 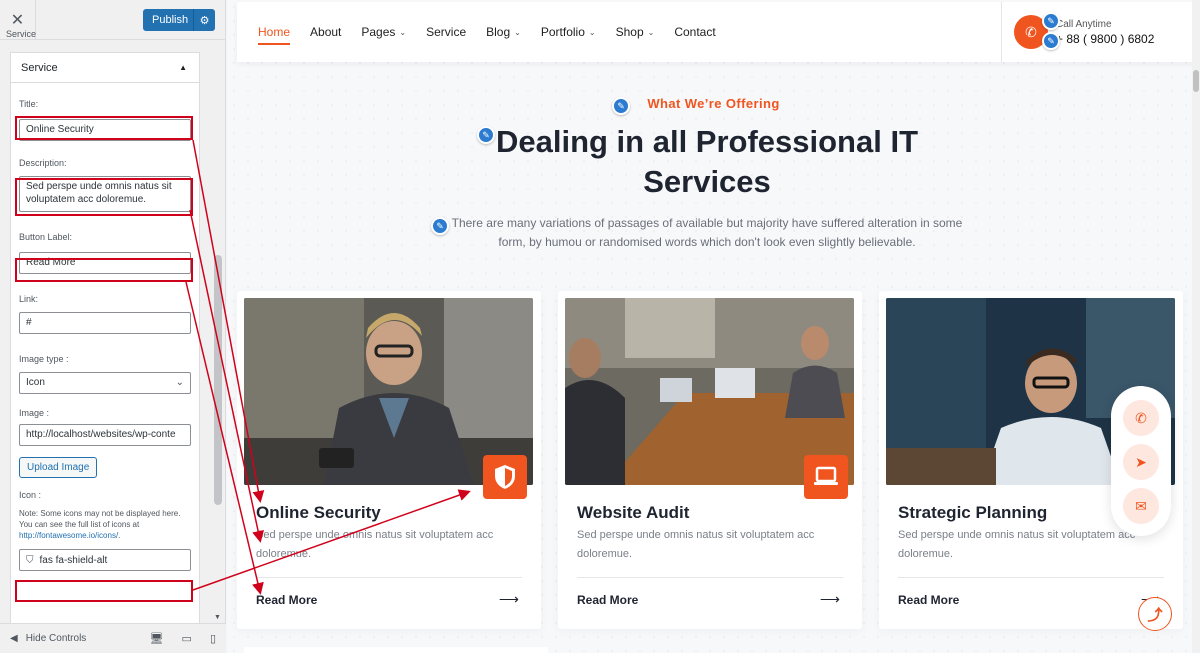 I want to click on nav-label: Blog, so click(x=498, y=32).